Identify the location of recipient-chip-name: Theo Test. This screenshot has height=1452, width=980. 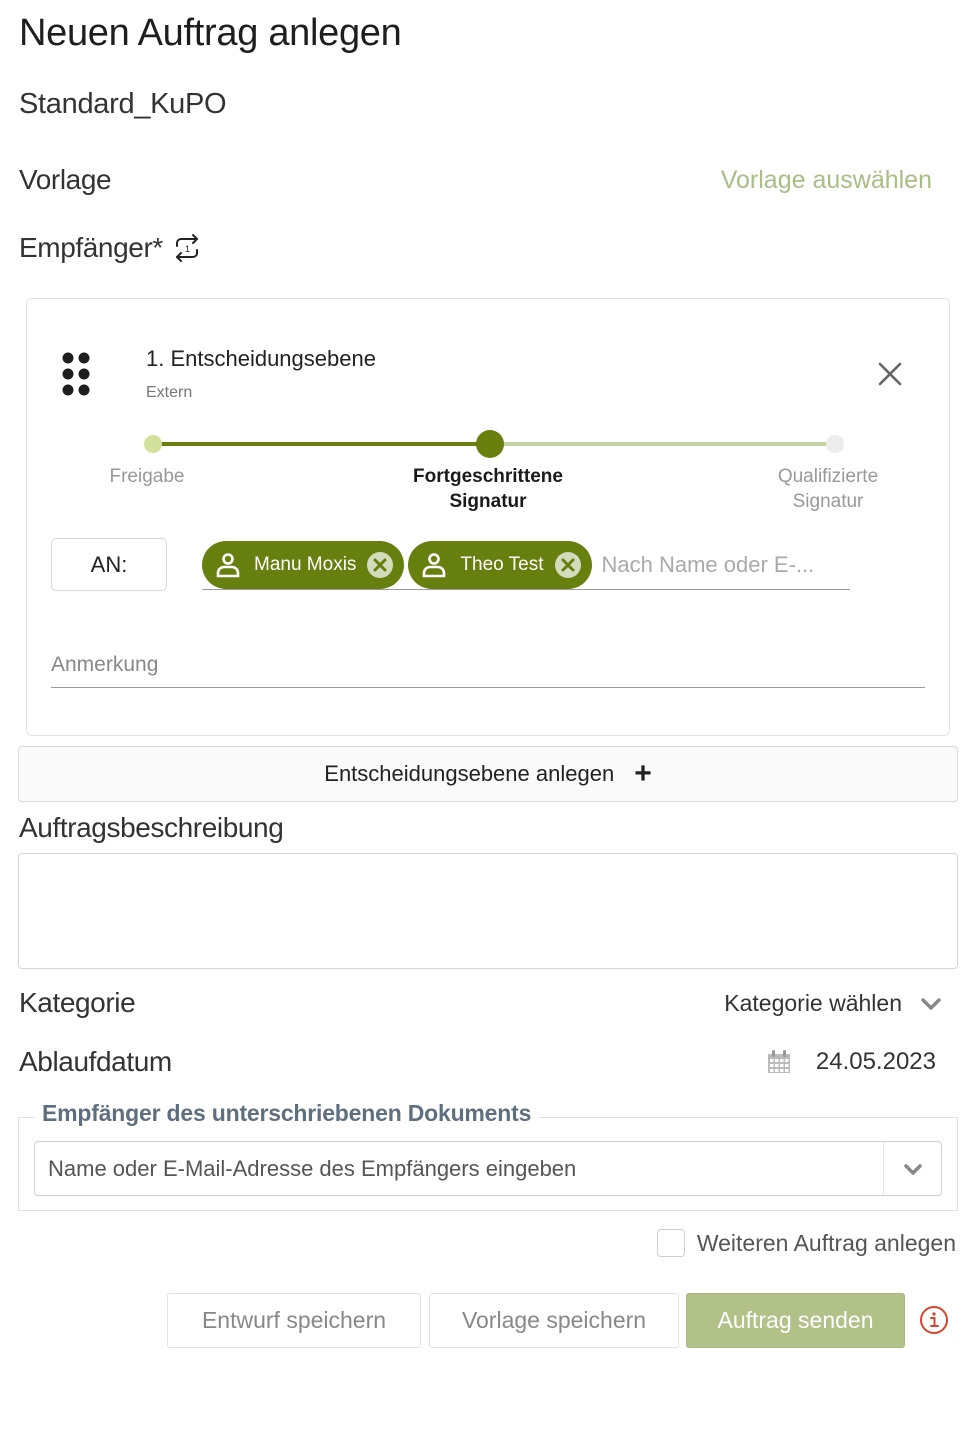
(502, 564).